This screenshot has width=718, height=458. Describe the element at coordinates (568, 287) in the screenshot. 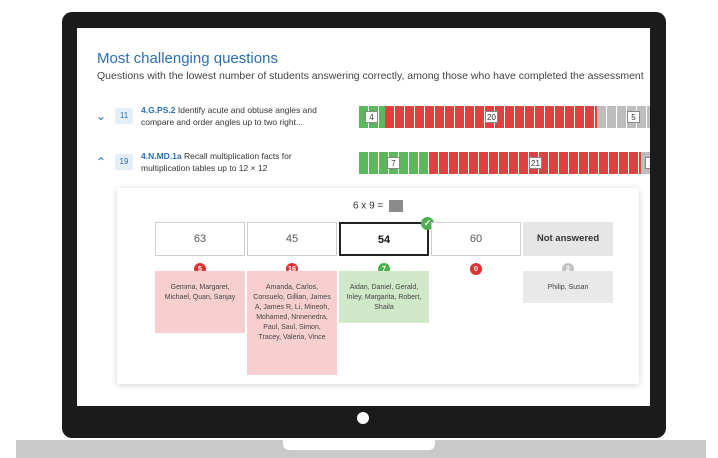

I see `student-list: Philip, Susan` at that location.